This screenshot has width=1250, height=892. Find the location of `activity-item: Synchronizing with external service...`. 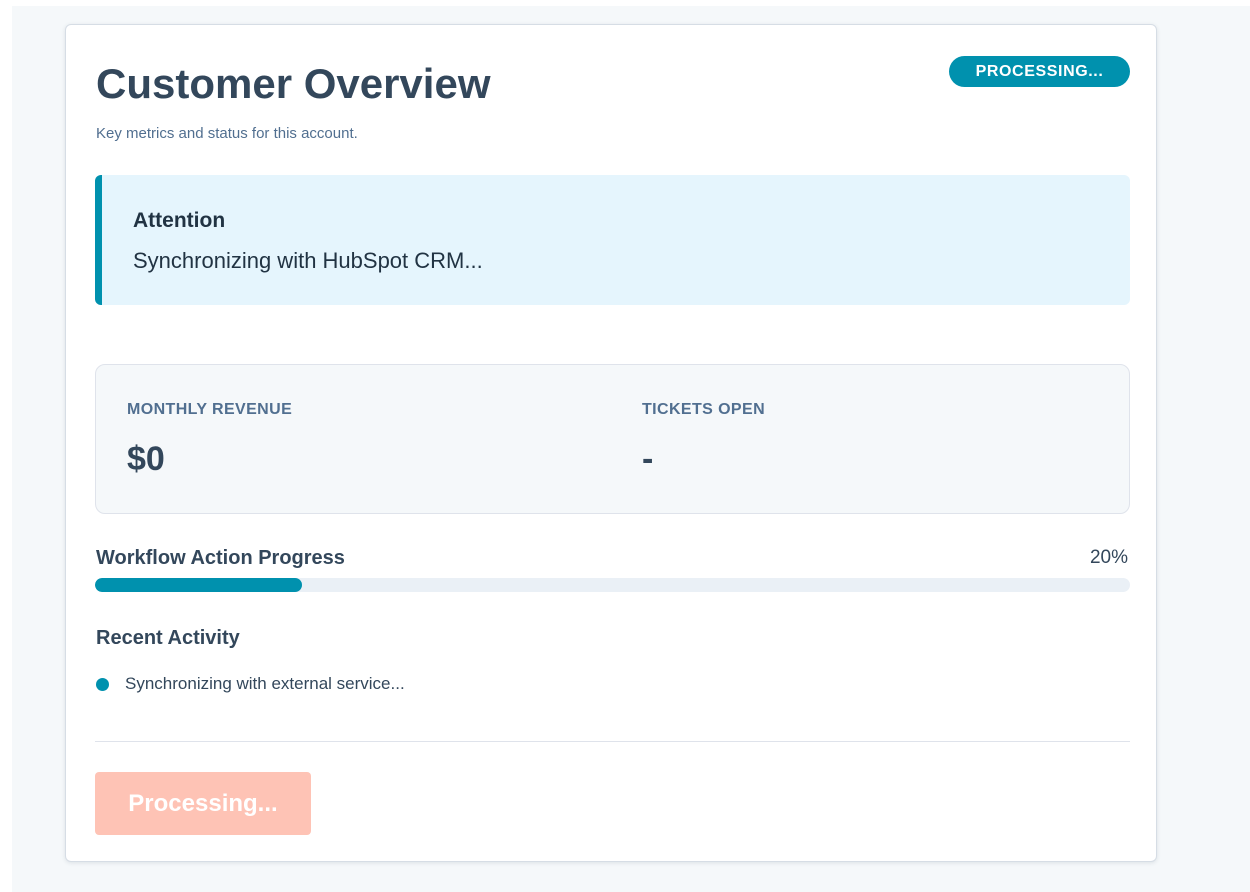

activity-item: Synchronizing with external service... is located at coordinates (250, 684).